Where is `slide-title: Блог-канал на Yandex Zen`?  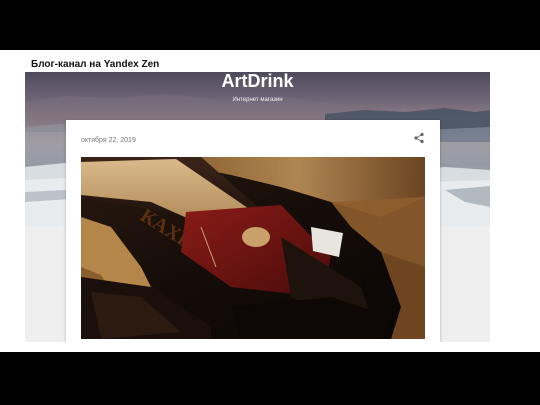
slide-title: Блог-канал на Yandex Zen is located at coordinates (95, 64).